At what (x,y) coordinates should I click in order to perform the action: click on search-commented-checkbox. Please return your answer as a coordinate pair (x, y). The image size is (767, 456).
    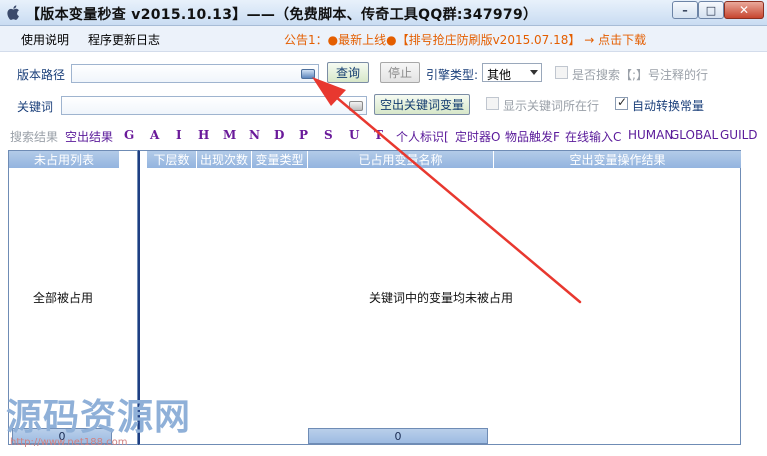
    Looking at the image, I should click on (561, 72).